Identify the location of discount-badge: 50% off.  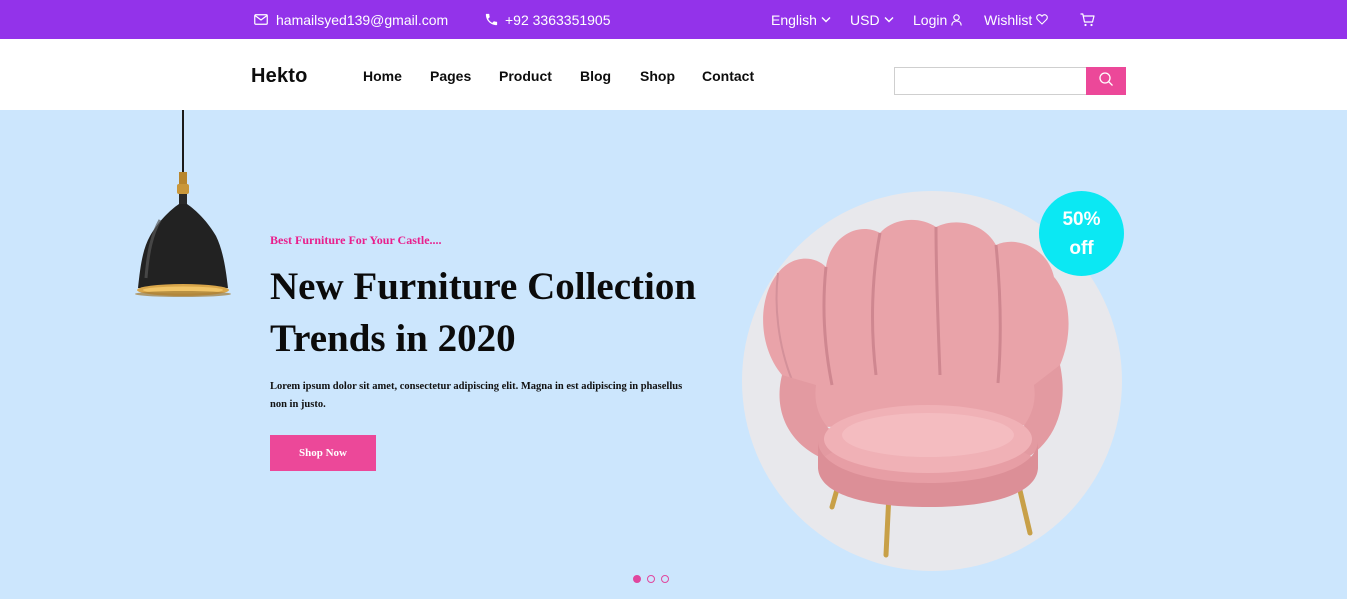
(1081, 233).